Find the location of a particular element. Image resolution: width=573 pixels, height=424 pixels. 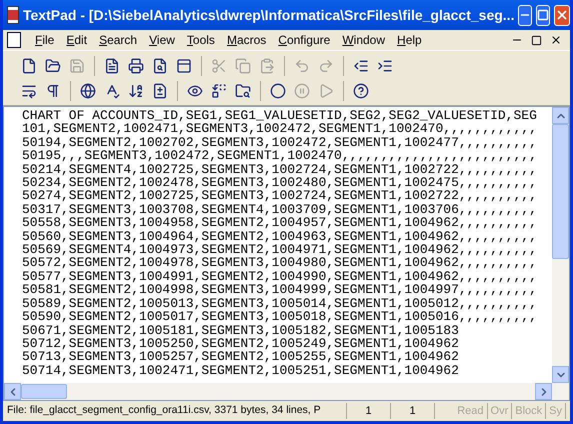

menu-item: File is located at coordinates (44, 40).